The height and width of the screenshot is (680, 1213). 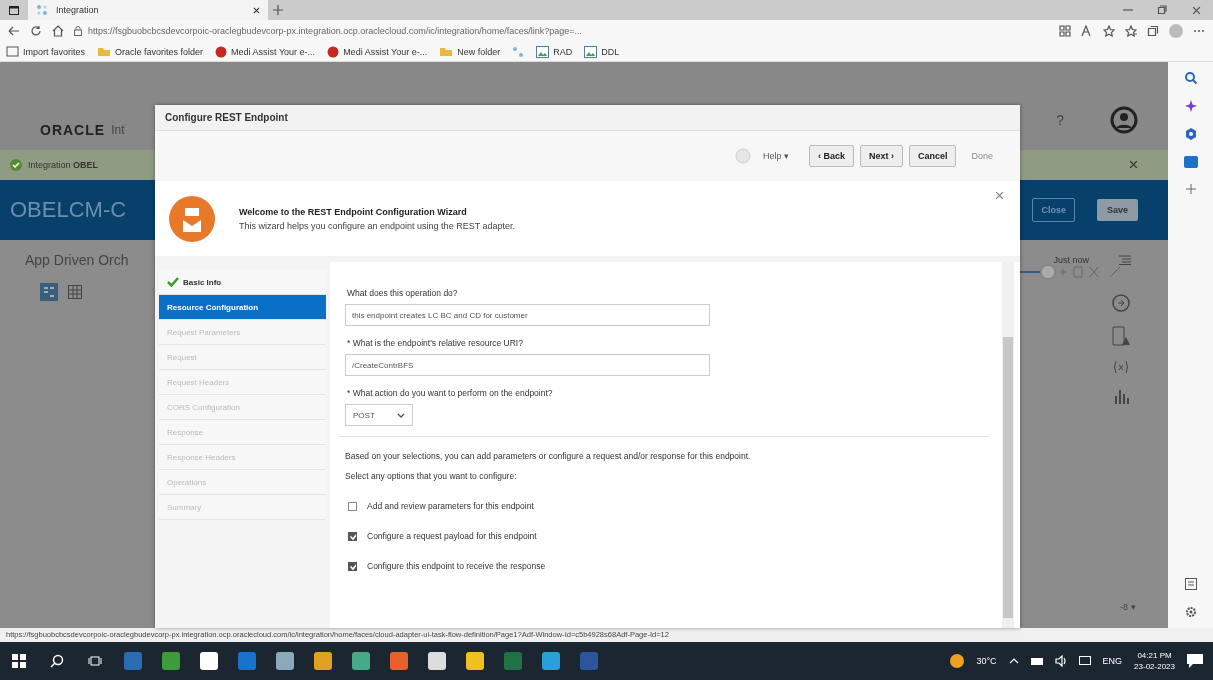 I want to click on chart-icon, so click(x=1122, y=396).